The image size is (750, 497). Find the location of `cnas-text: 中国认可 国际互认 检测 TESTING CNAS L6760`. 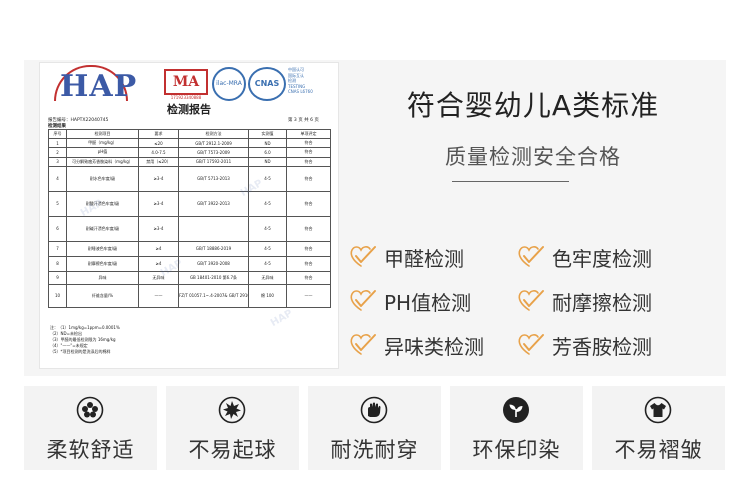

cnas-text: 中国认可 国际互认 检测 TESTING CNAS L6760 is located at coordinates (311, 81).